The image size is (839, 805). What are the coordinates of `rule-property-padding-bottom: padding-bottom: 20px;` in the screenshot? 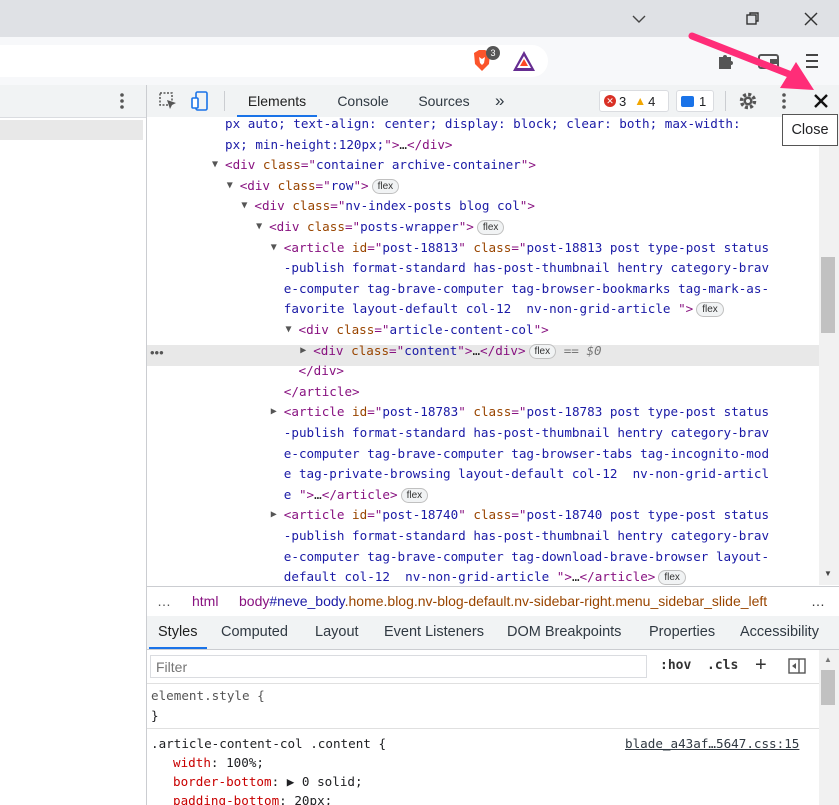 It's located at (252, 798).